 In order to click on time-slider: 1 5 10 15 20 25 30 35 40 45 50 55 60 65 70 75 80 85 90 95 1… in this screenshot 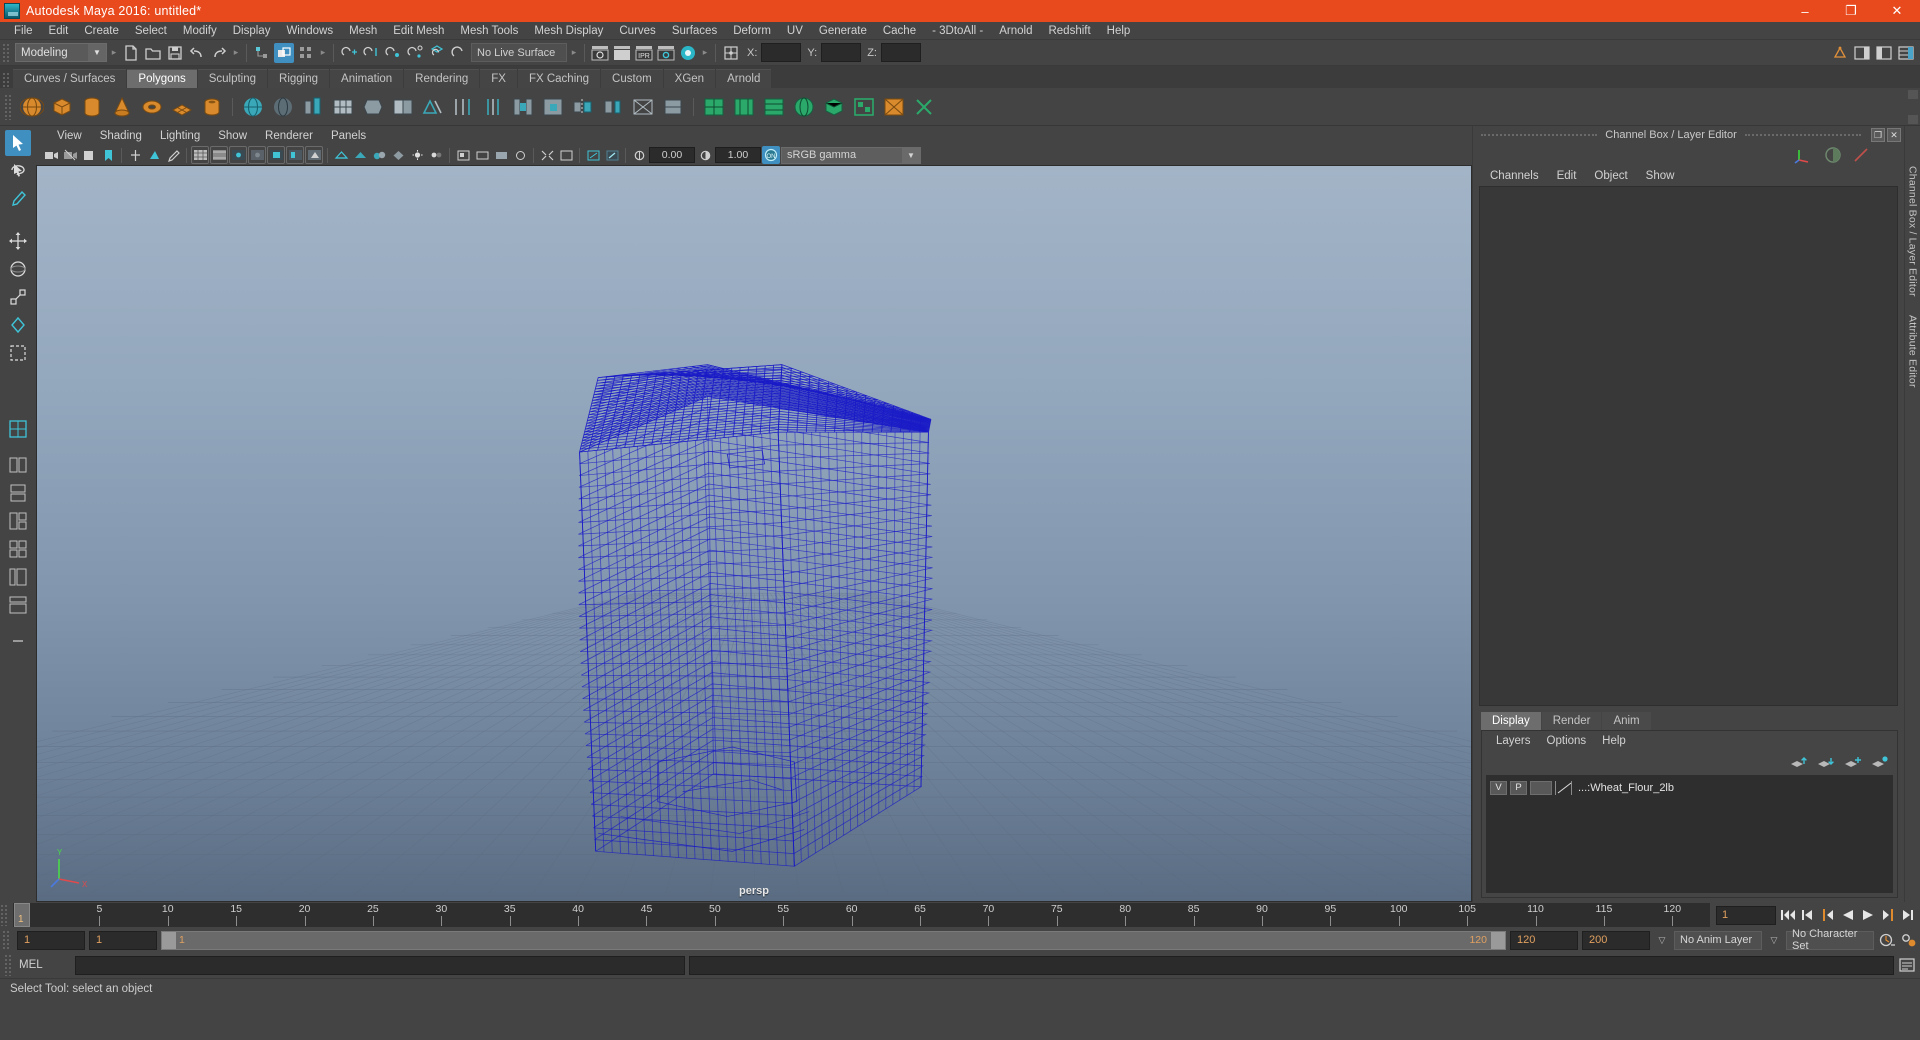, I will do `click(861, 915)`.